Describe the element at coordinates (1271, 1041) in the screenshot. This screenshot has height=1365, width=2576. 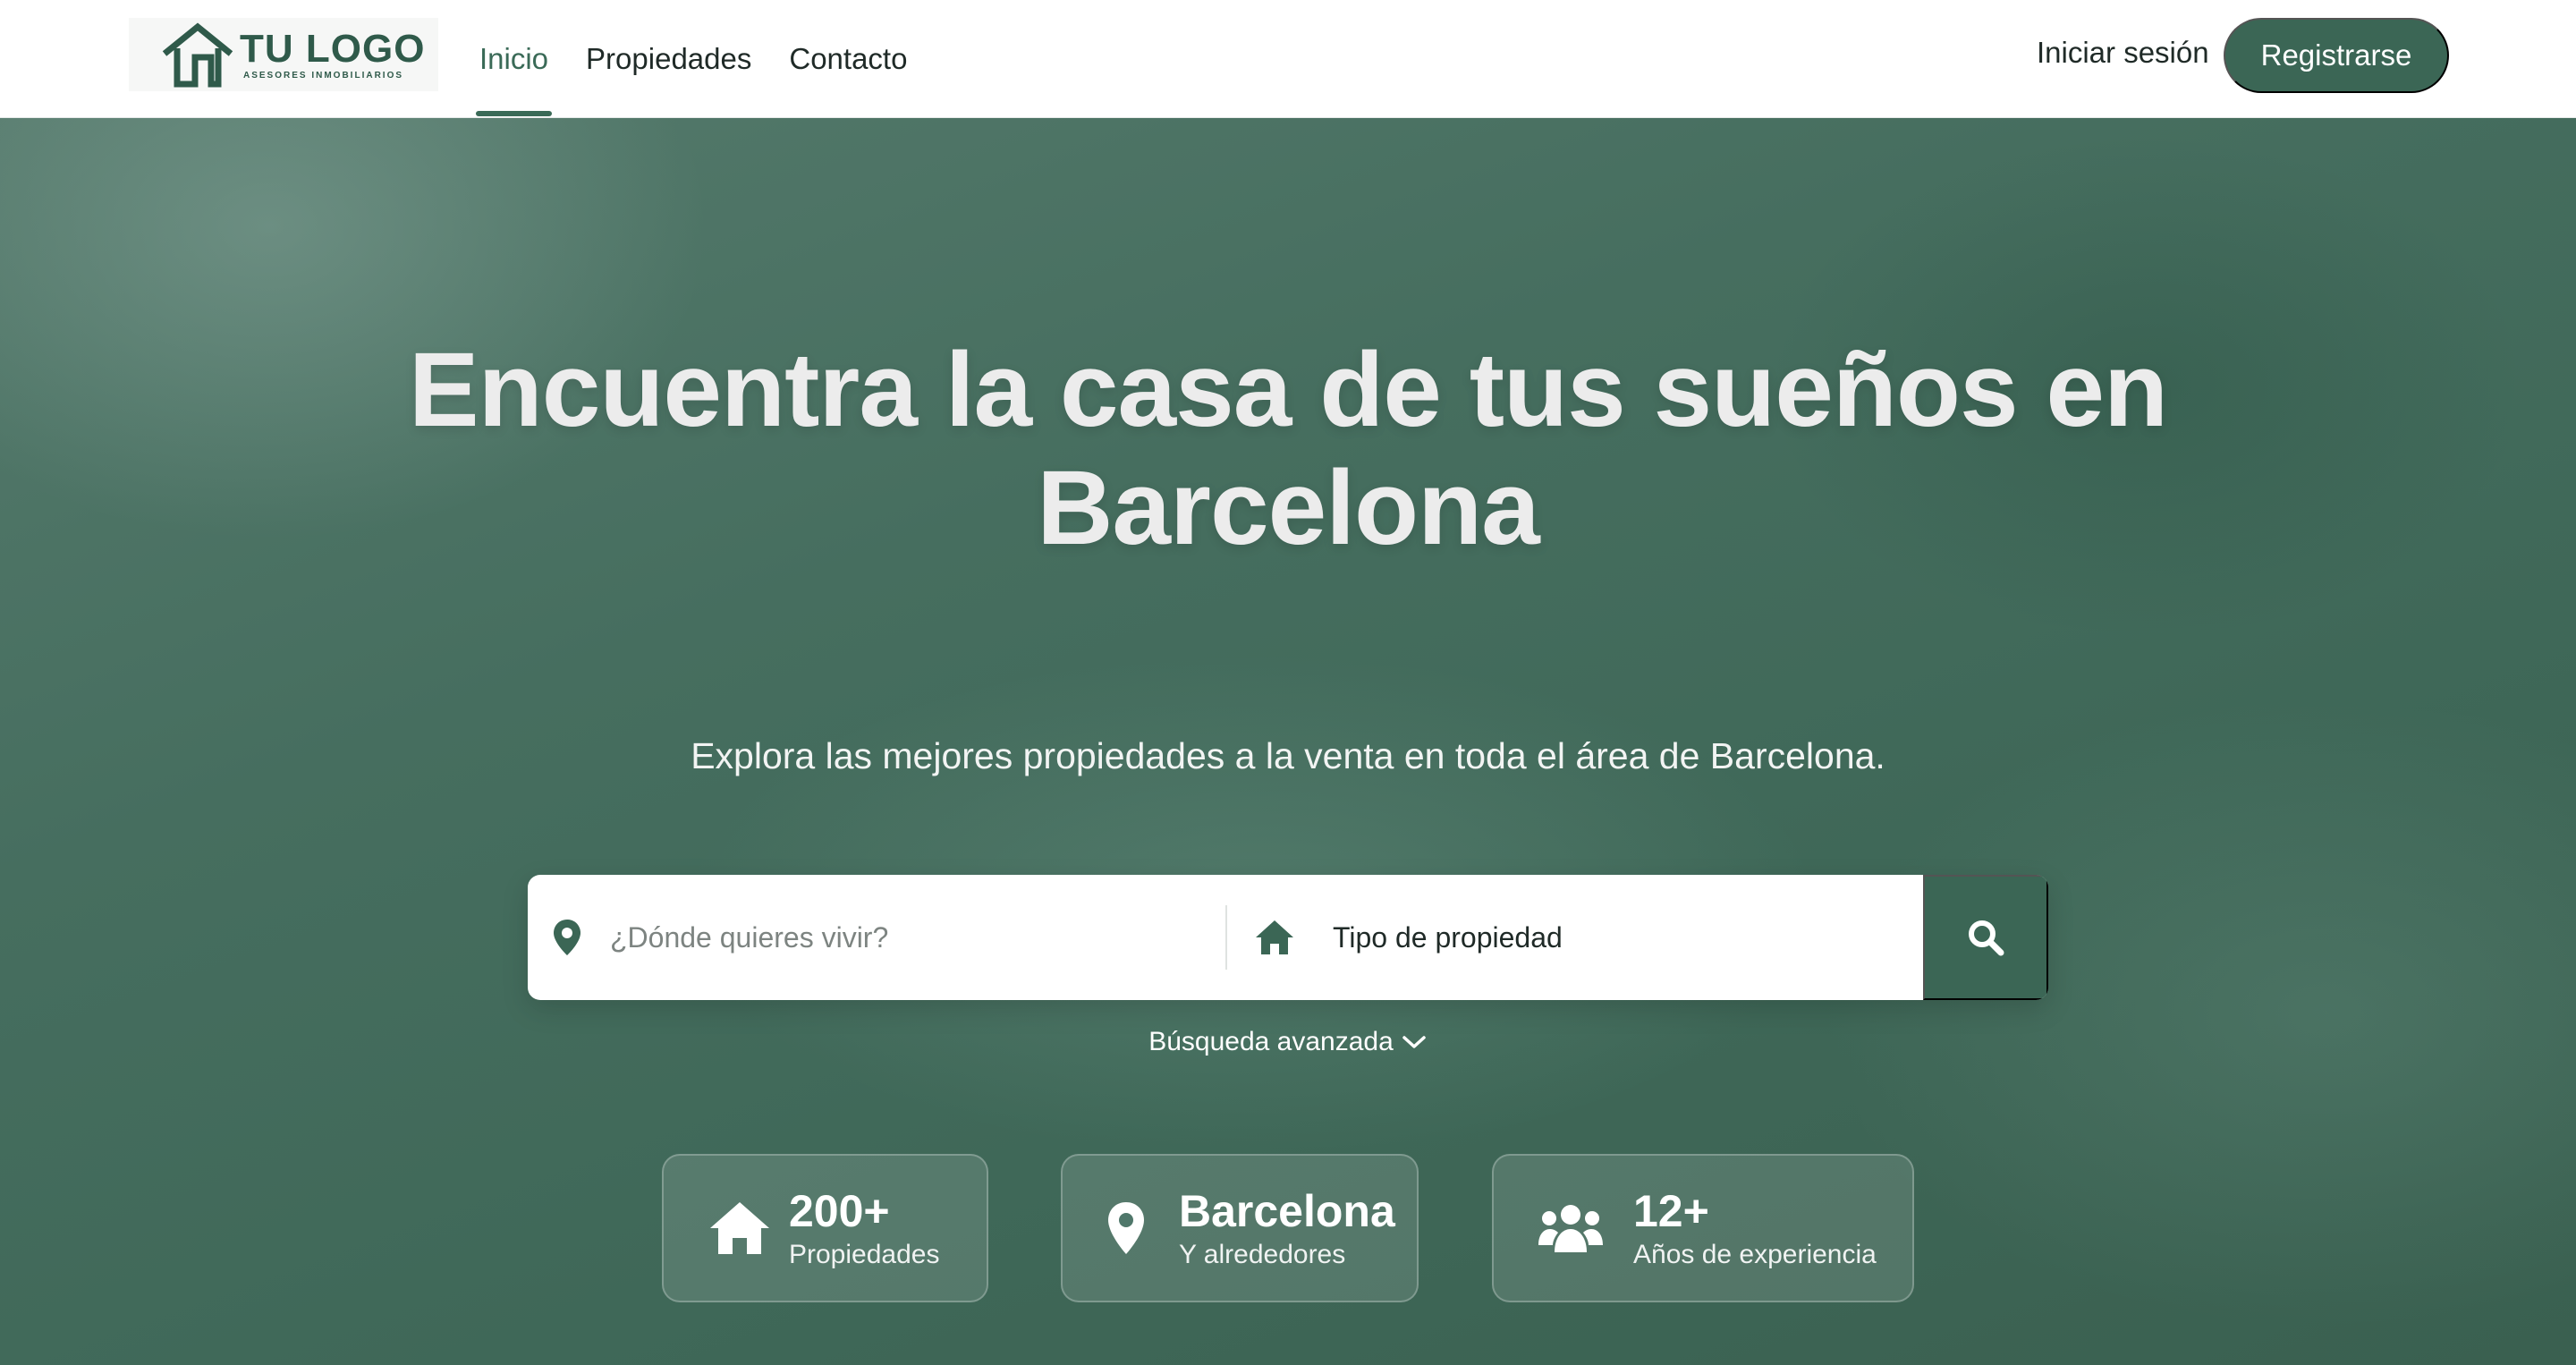
I see `advanced-search-label: Búsqueda avanzada` at that location.